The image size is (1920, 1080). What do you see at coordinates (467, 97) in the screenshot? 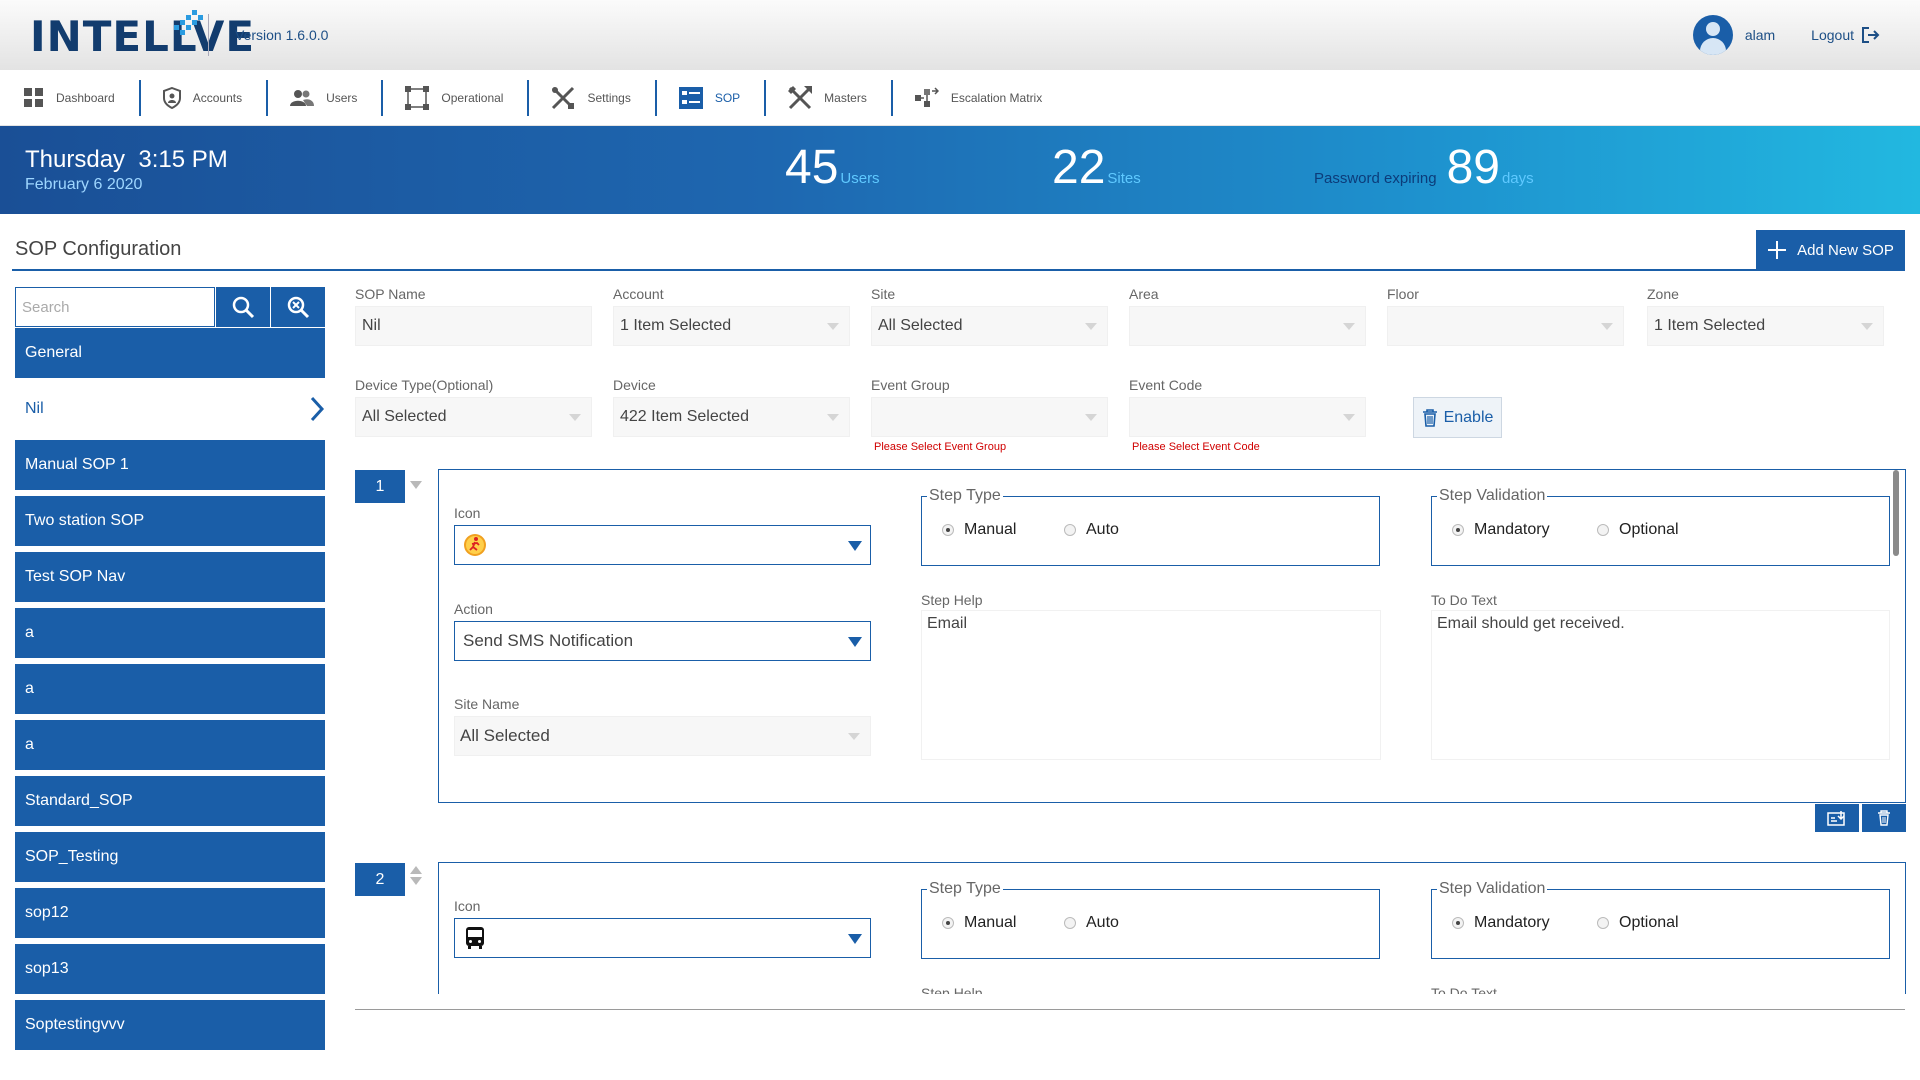
I see `nav-operational: Operational` at bounding box center [467, 97].